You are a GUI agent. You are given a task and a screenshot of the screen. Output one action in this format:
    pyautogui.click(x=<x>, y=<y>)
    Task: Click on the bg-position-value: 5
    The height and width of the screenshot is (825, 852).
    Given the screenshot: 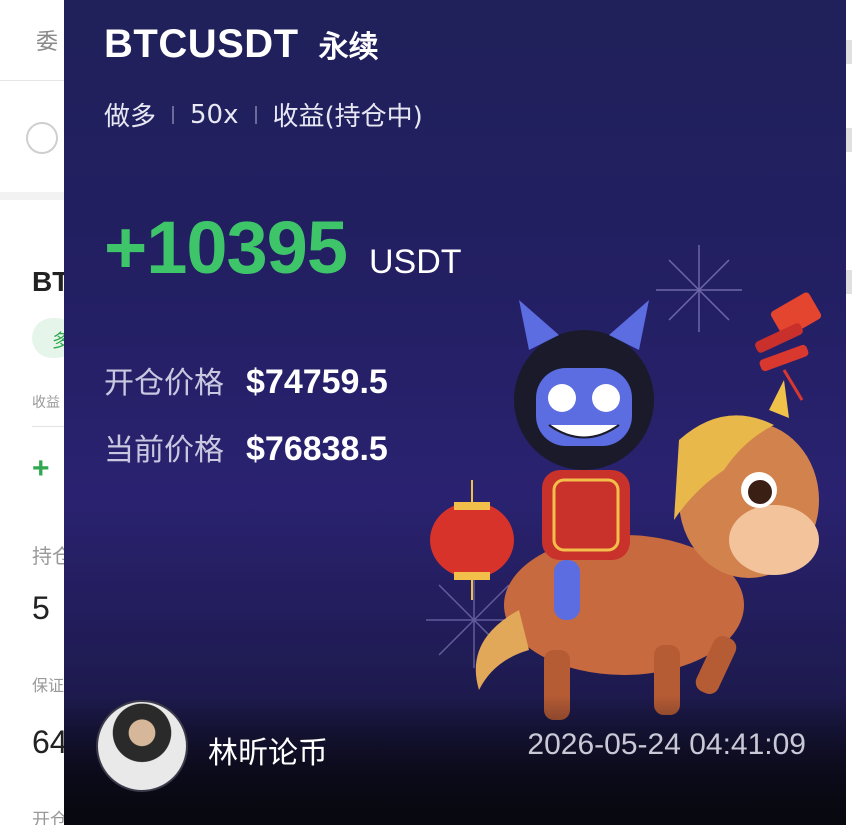 What is the action you would take?
    pyautogui.click(x=41, y=608)
    